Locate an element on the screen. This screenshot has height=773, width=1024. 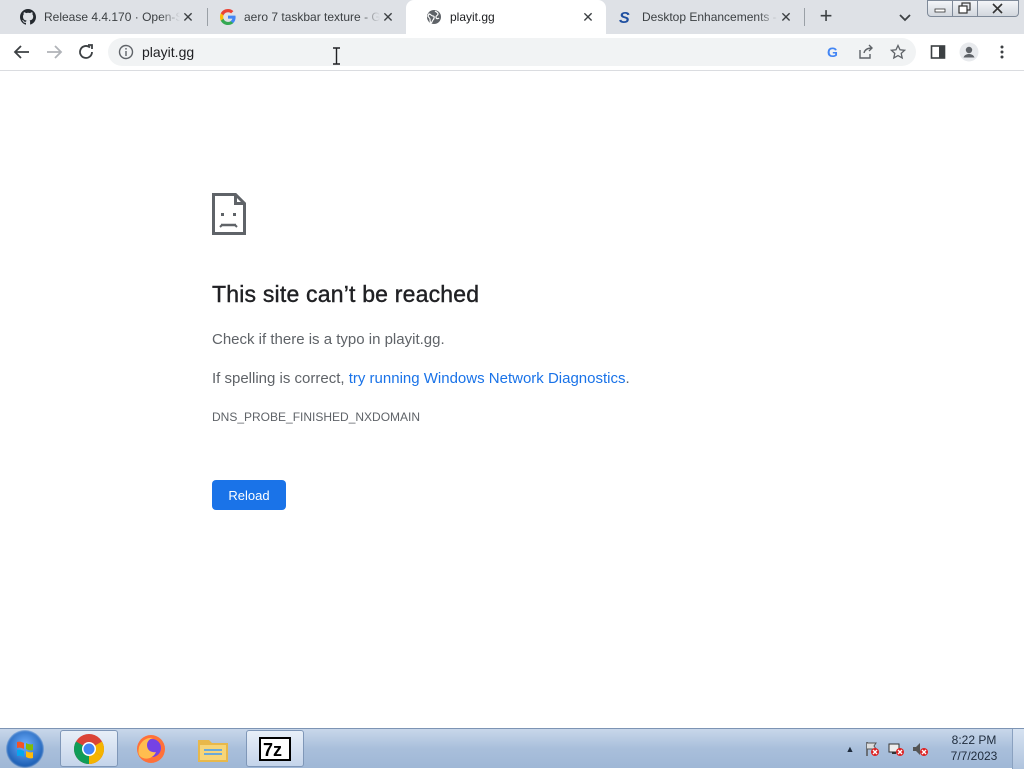
typo-hint-prefix: Check if there is a typo in is located at coordinates (298, 339).